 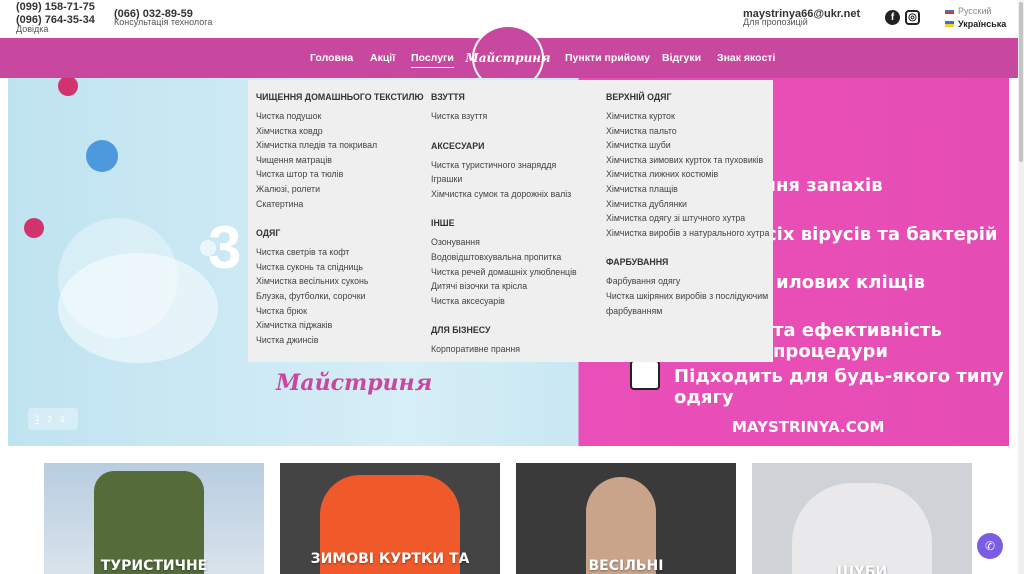 I want to click on nav-pickup-points: Пункти прийому, so click(x=607, y=58).